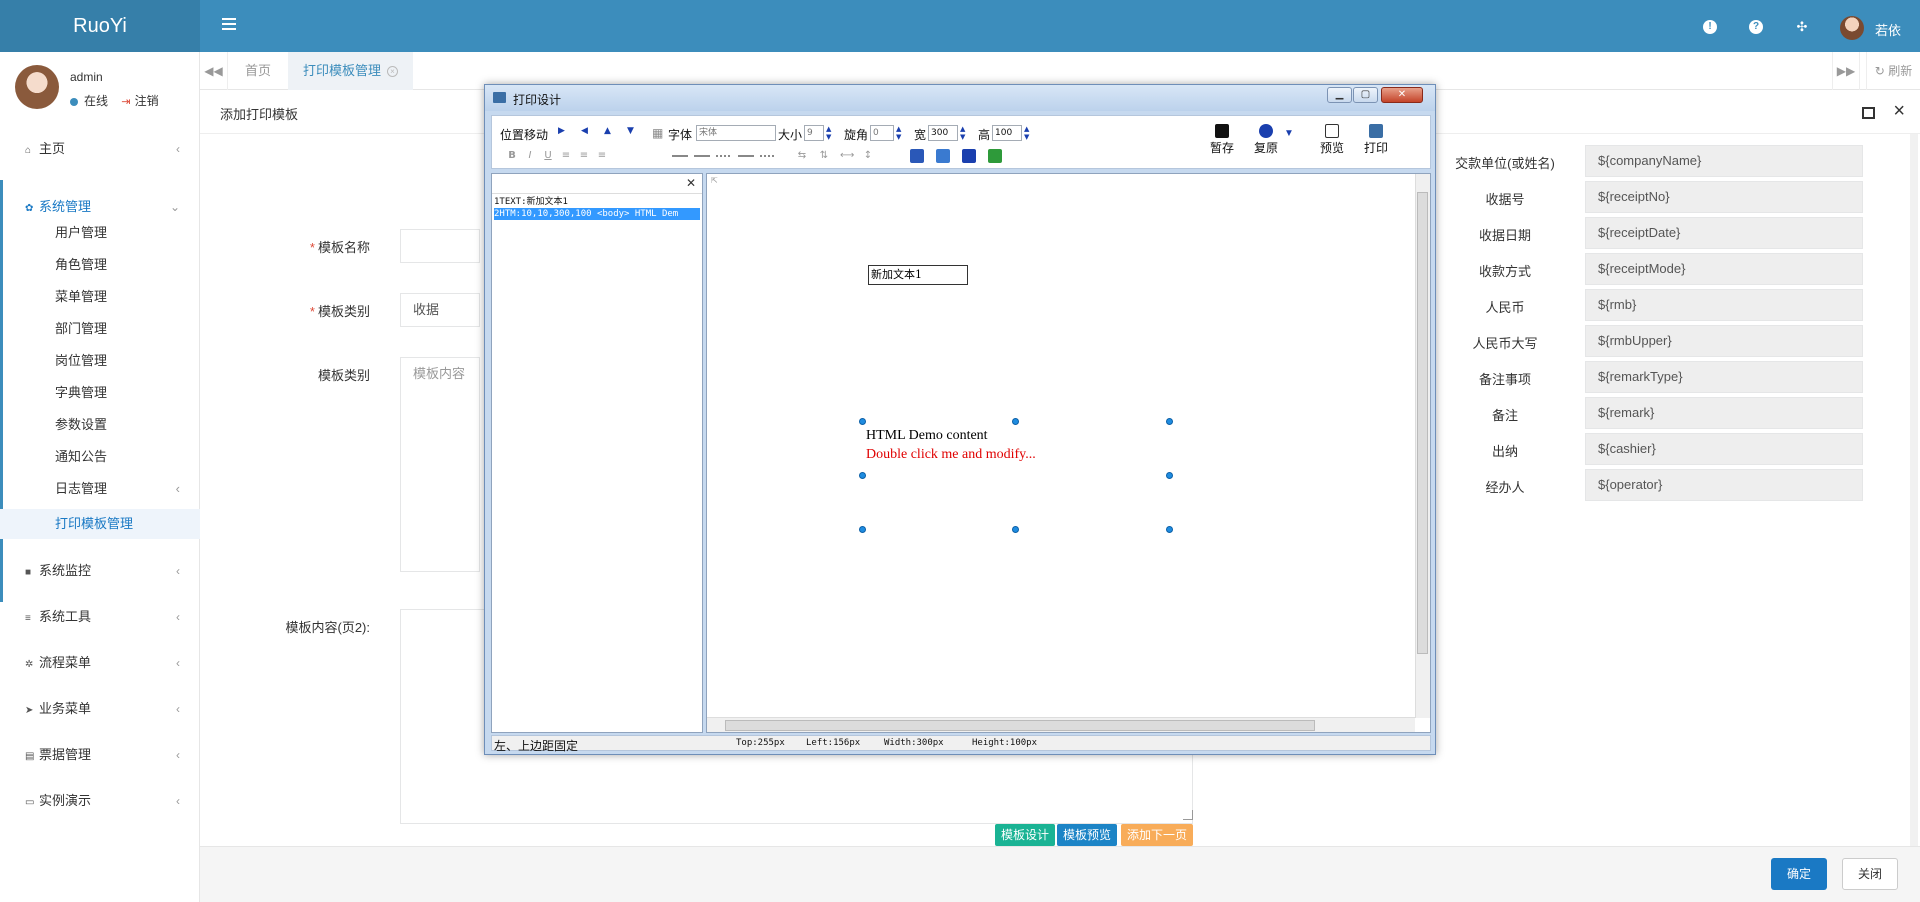 The width and height of the screenshot is (1920, 902). What do you see at coordinates (1724, 233) in the screenshot?
I see `field-value: ${receiptDate}` at bounding box center [1724, 233].